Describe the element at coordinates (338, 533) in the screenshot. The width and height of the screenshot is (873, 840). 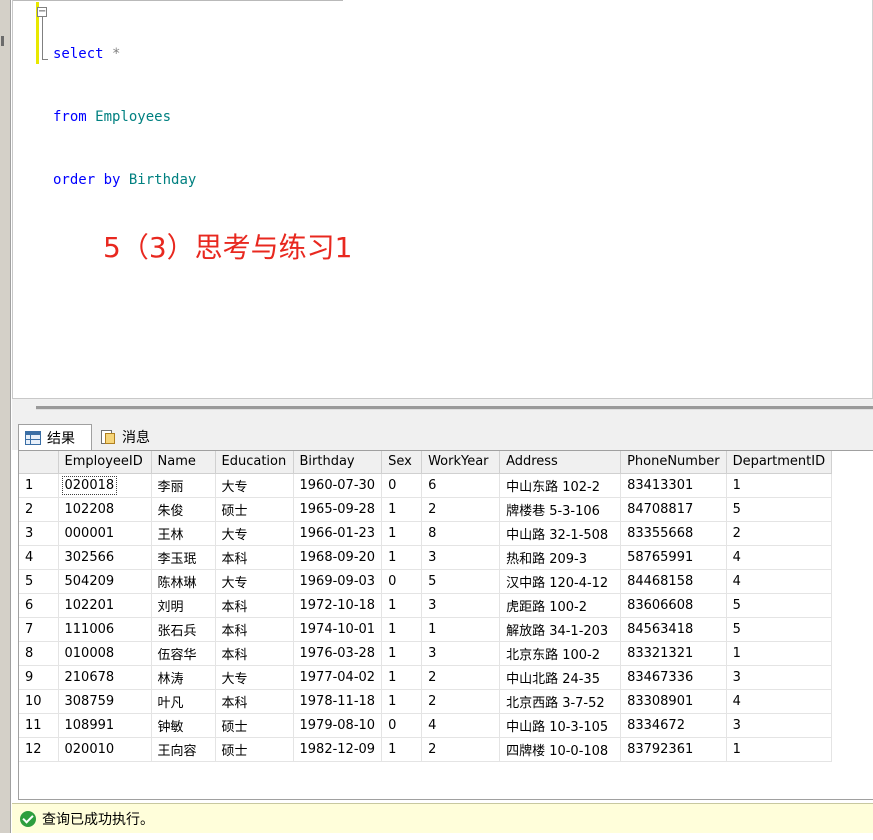
I see `table-cell: 1966-01-23` at that location.